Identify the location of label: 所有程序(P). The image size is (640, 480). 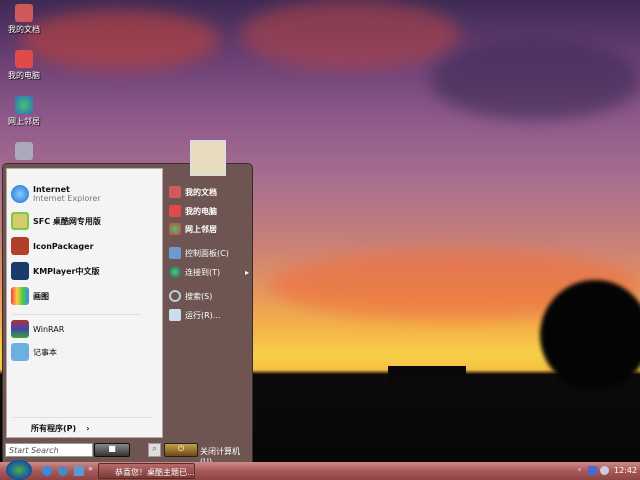
(54, 428).